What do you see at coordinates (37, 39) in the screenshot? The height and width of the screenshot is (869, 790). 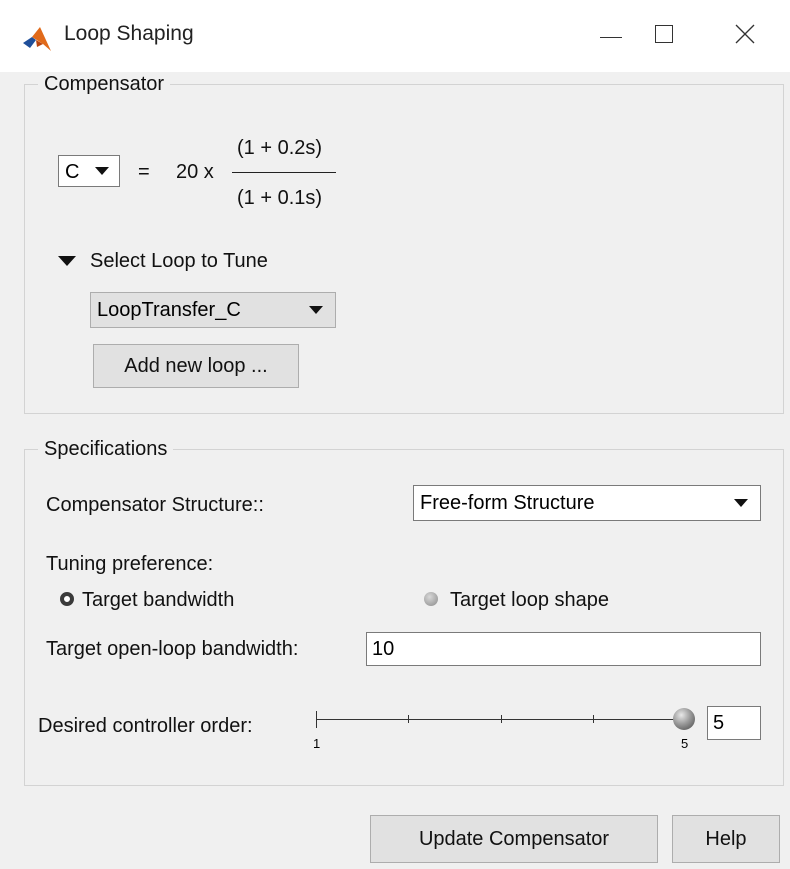 I see `matlab-logo-icon` at bounding box center [37, 39].